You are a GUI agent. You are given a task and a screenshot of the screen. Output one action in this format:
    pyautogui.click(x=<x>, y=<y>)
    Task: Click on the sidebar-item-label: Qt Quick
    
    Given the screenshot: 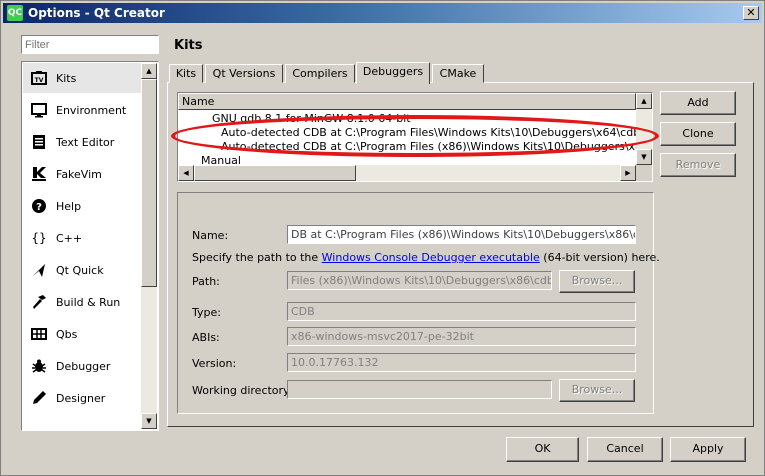 What is the action you would take?
    pyautogui.click(x=80, y=270)
    